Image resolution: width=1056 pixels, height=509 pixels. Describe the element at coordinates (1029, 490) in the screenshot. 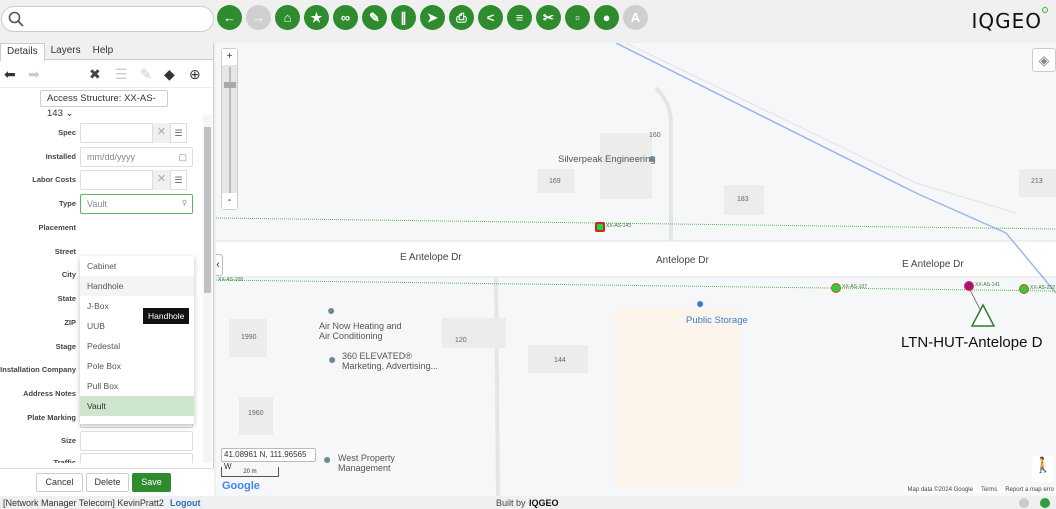

I see `report-error-link: Report a map erro` at that location.